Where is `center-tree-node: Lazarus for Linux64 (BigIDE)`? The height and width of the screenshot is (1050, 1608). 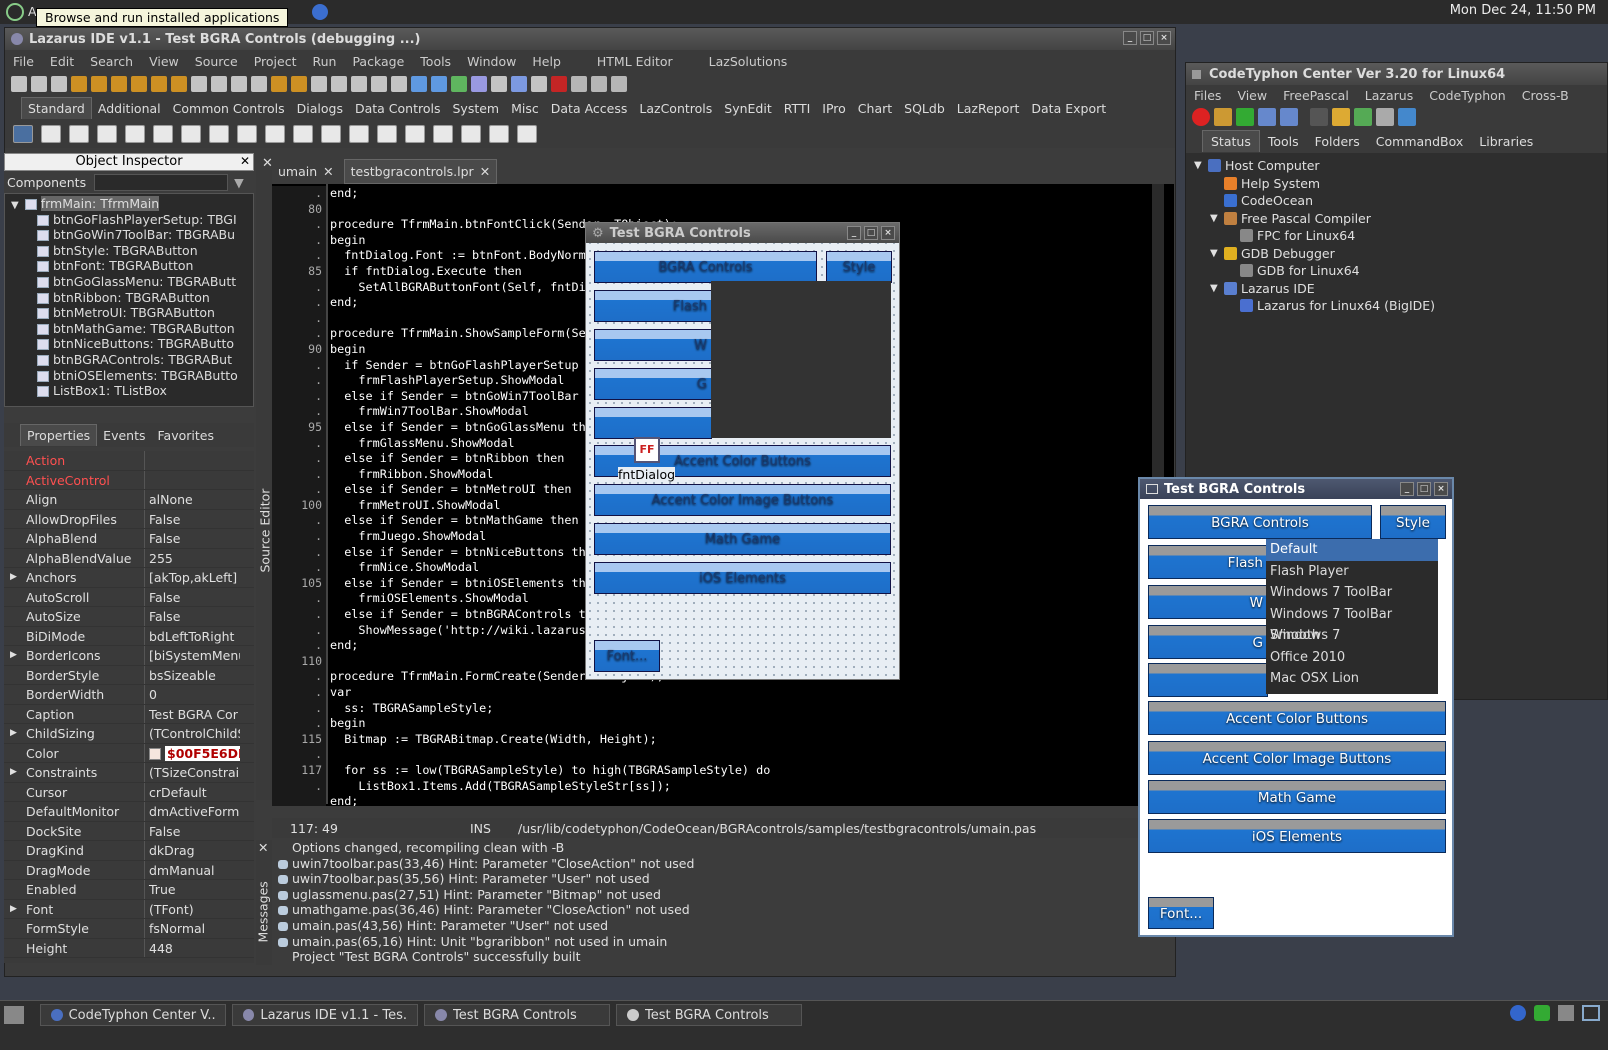 center-tree-node: Lazarus for Linux64 (BigIDE) is located at coordinates (1396, 306).